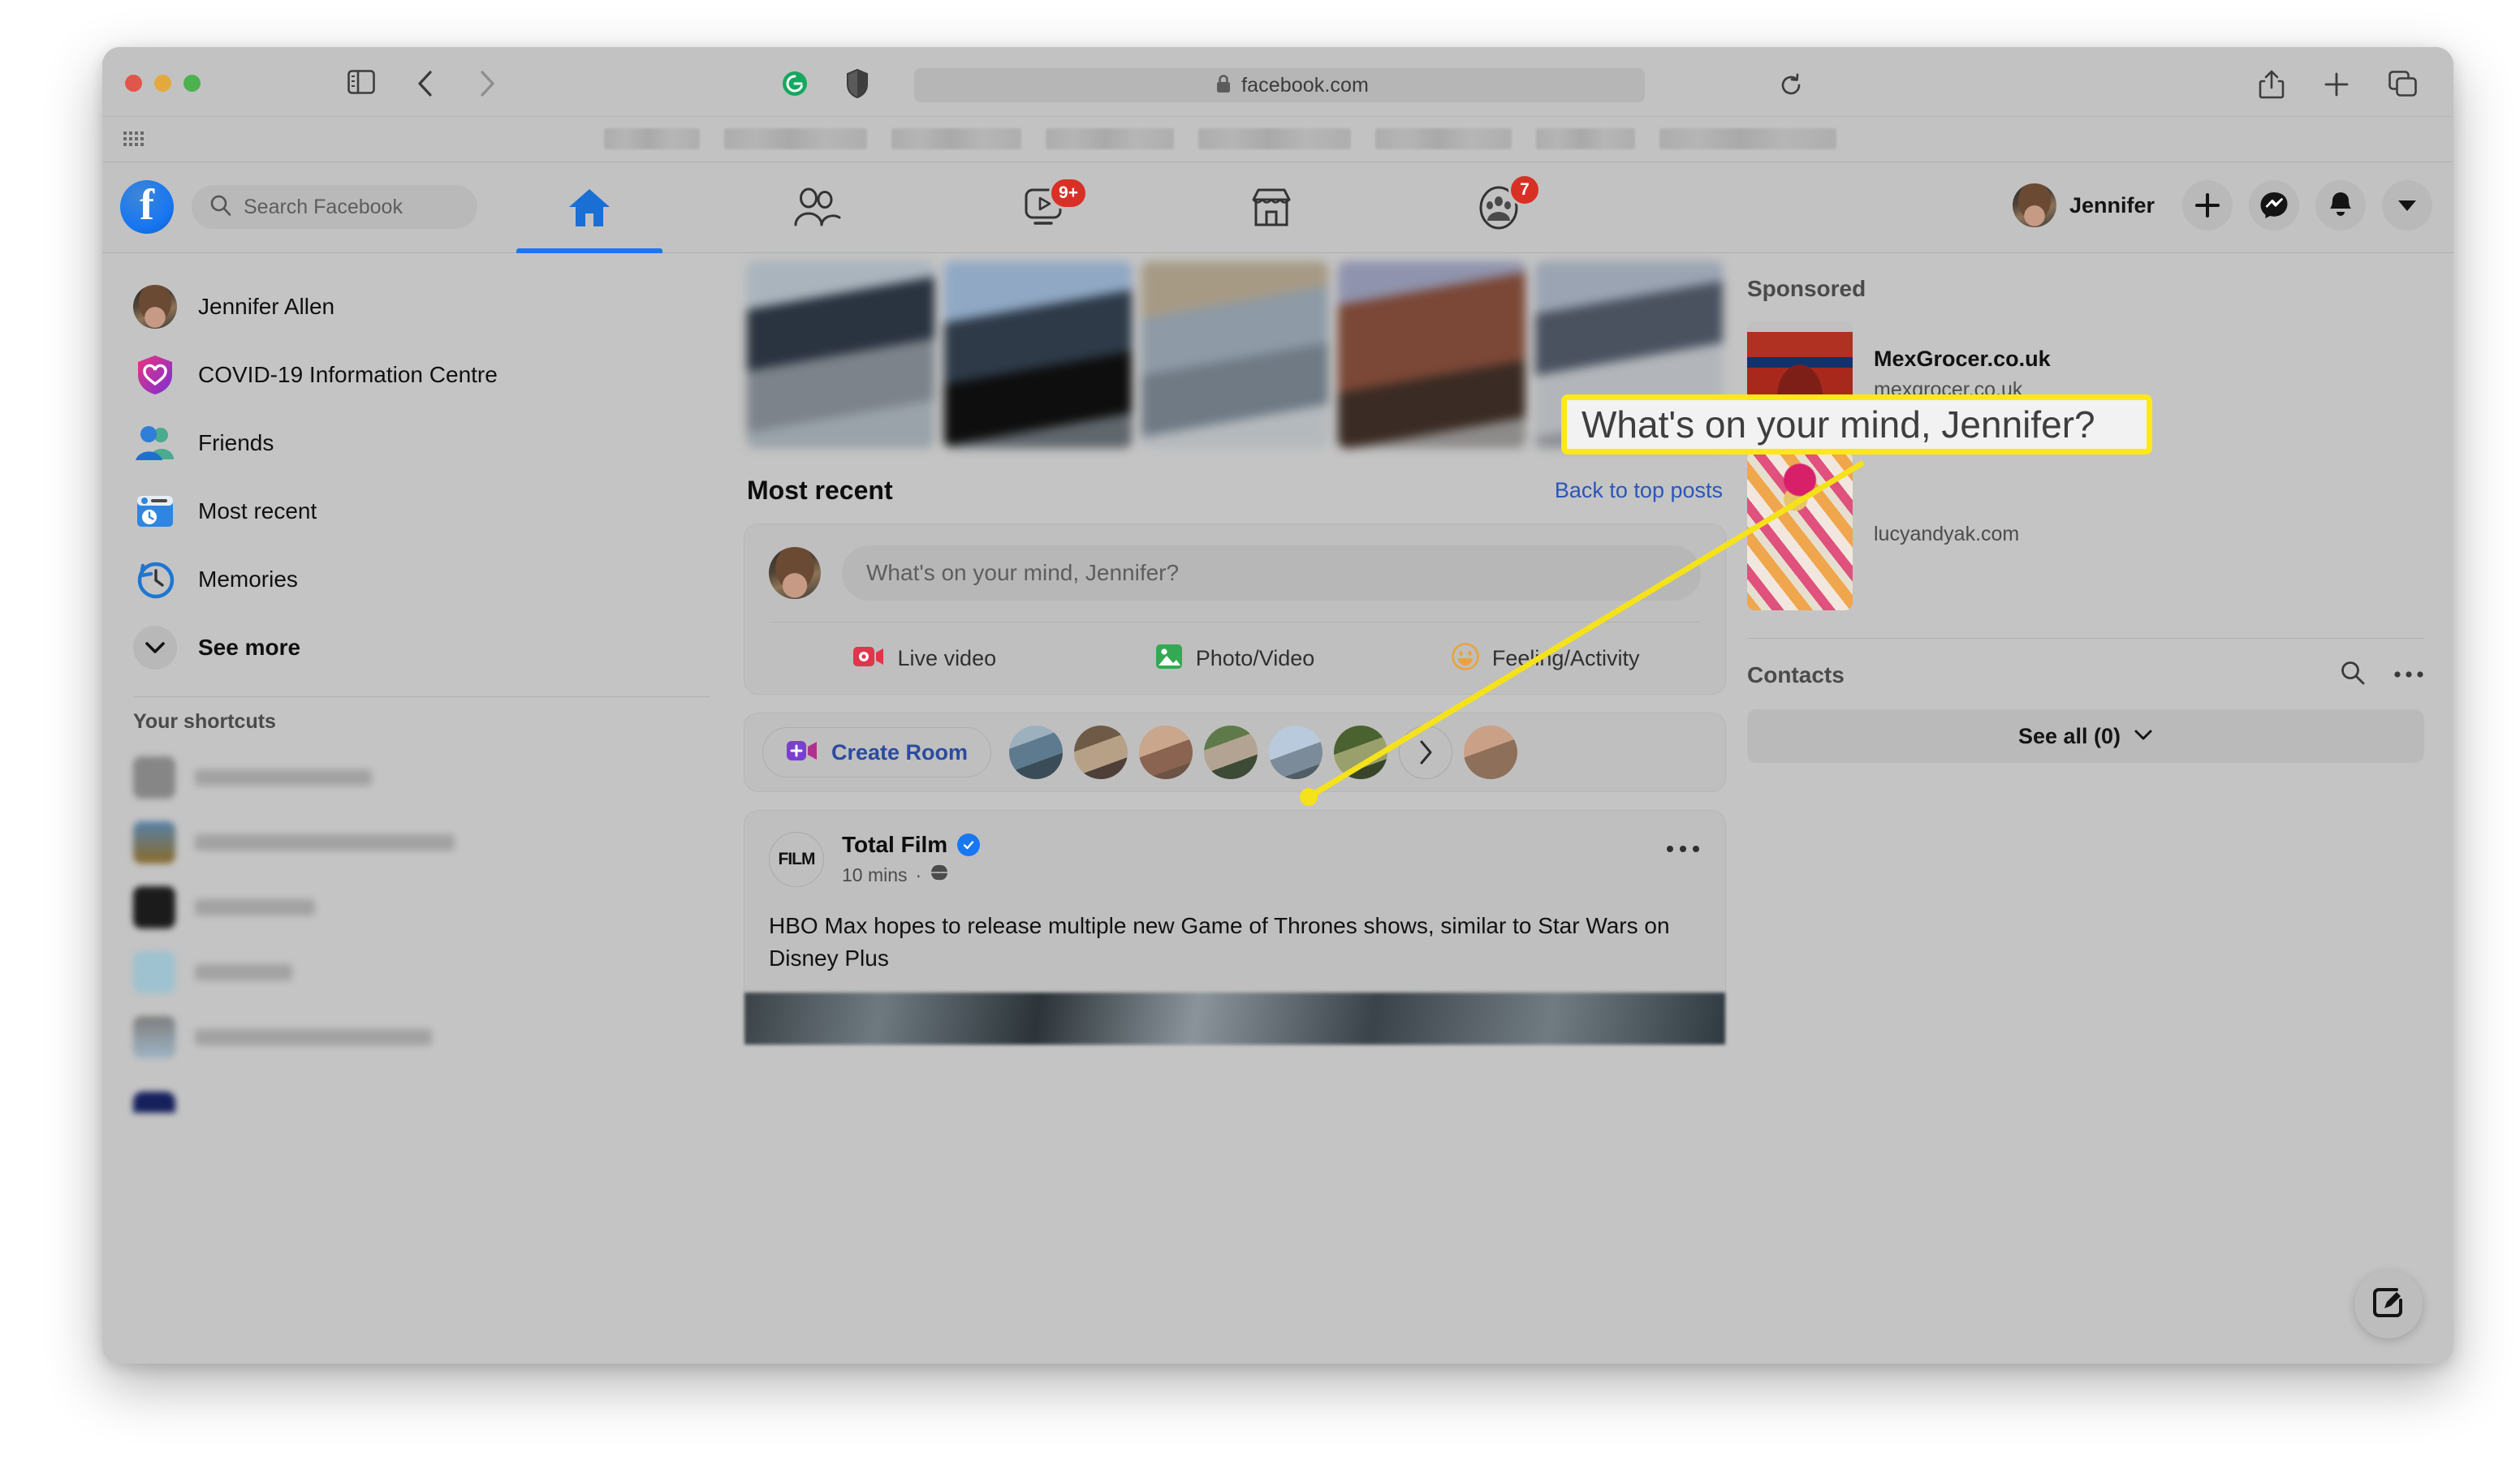  Describe the element at coordinates (2403, 86) in the screenshot. I see `tab-overview-icon` at that location.